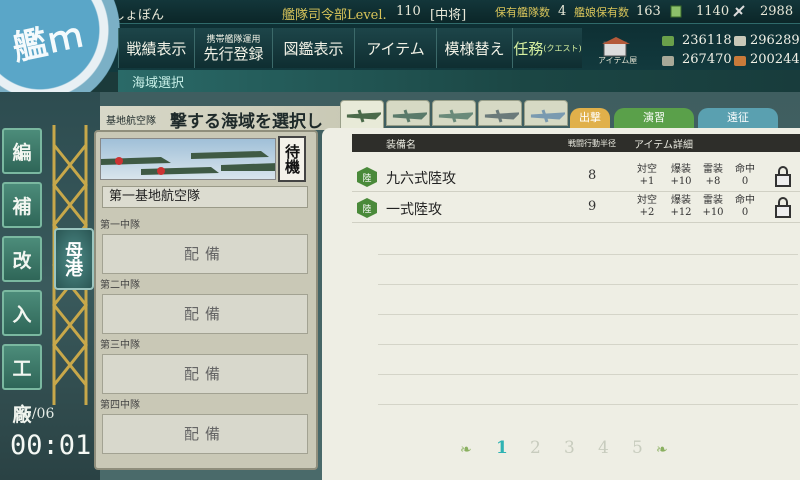 The image size is (800, 480). What do you see at coordinates (214, 122) in the screenshot?
I see `base-title: 基地航空隊 撃する海域を選択し` at bounding box center [214, 122].